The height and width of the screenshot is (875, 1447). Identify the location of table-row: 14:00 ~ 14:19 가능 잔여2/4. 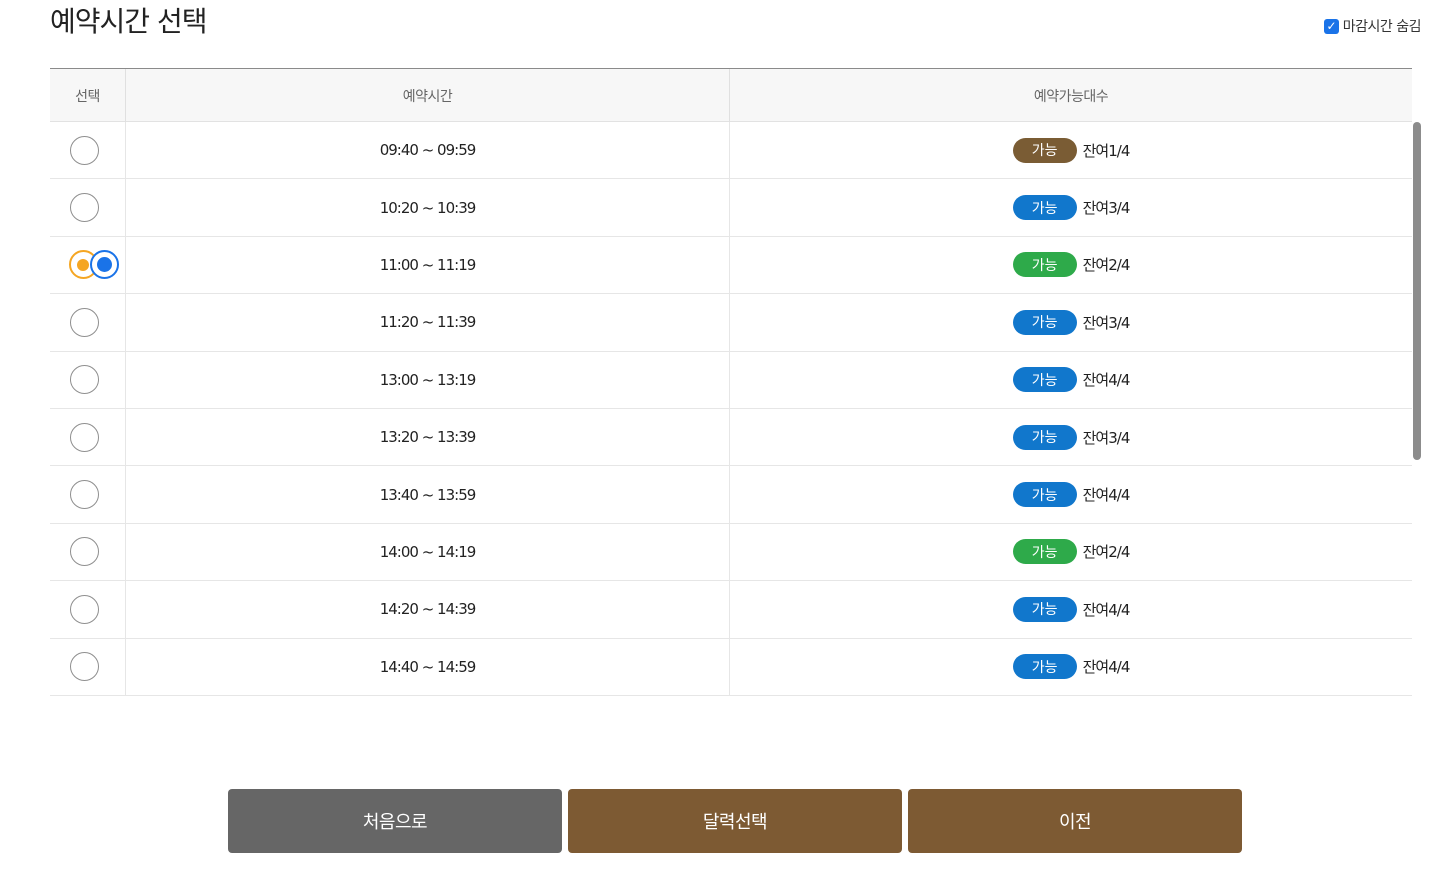
(731, 552).